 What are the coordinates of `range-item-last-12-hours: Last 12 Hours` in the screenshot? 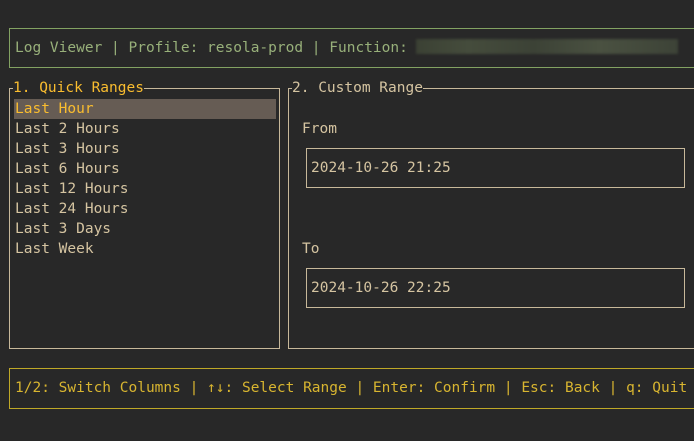 It's located at (145, 189).